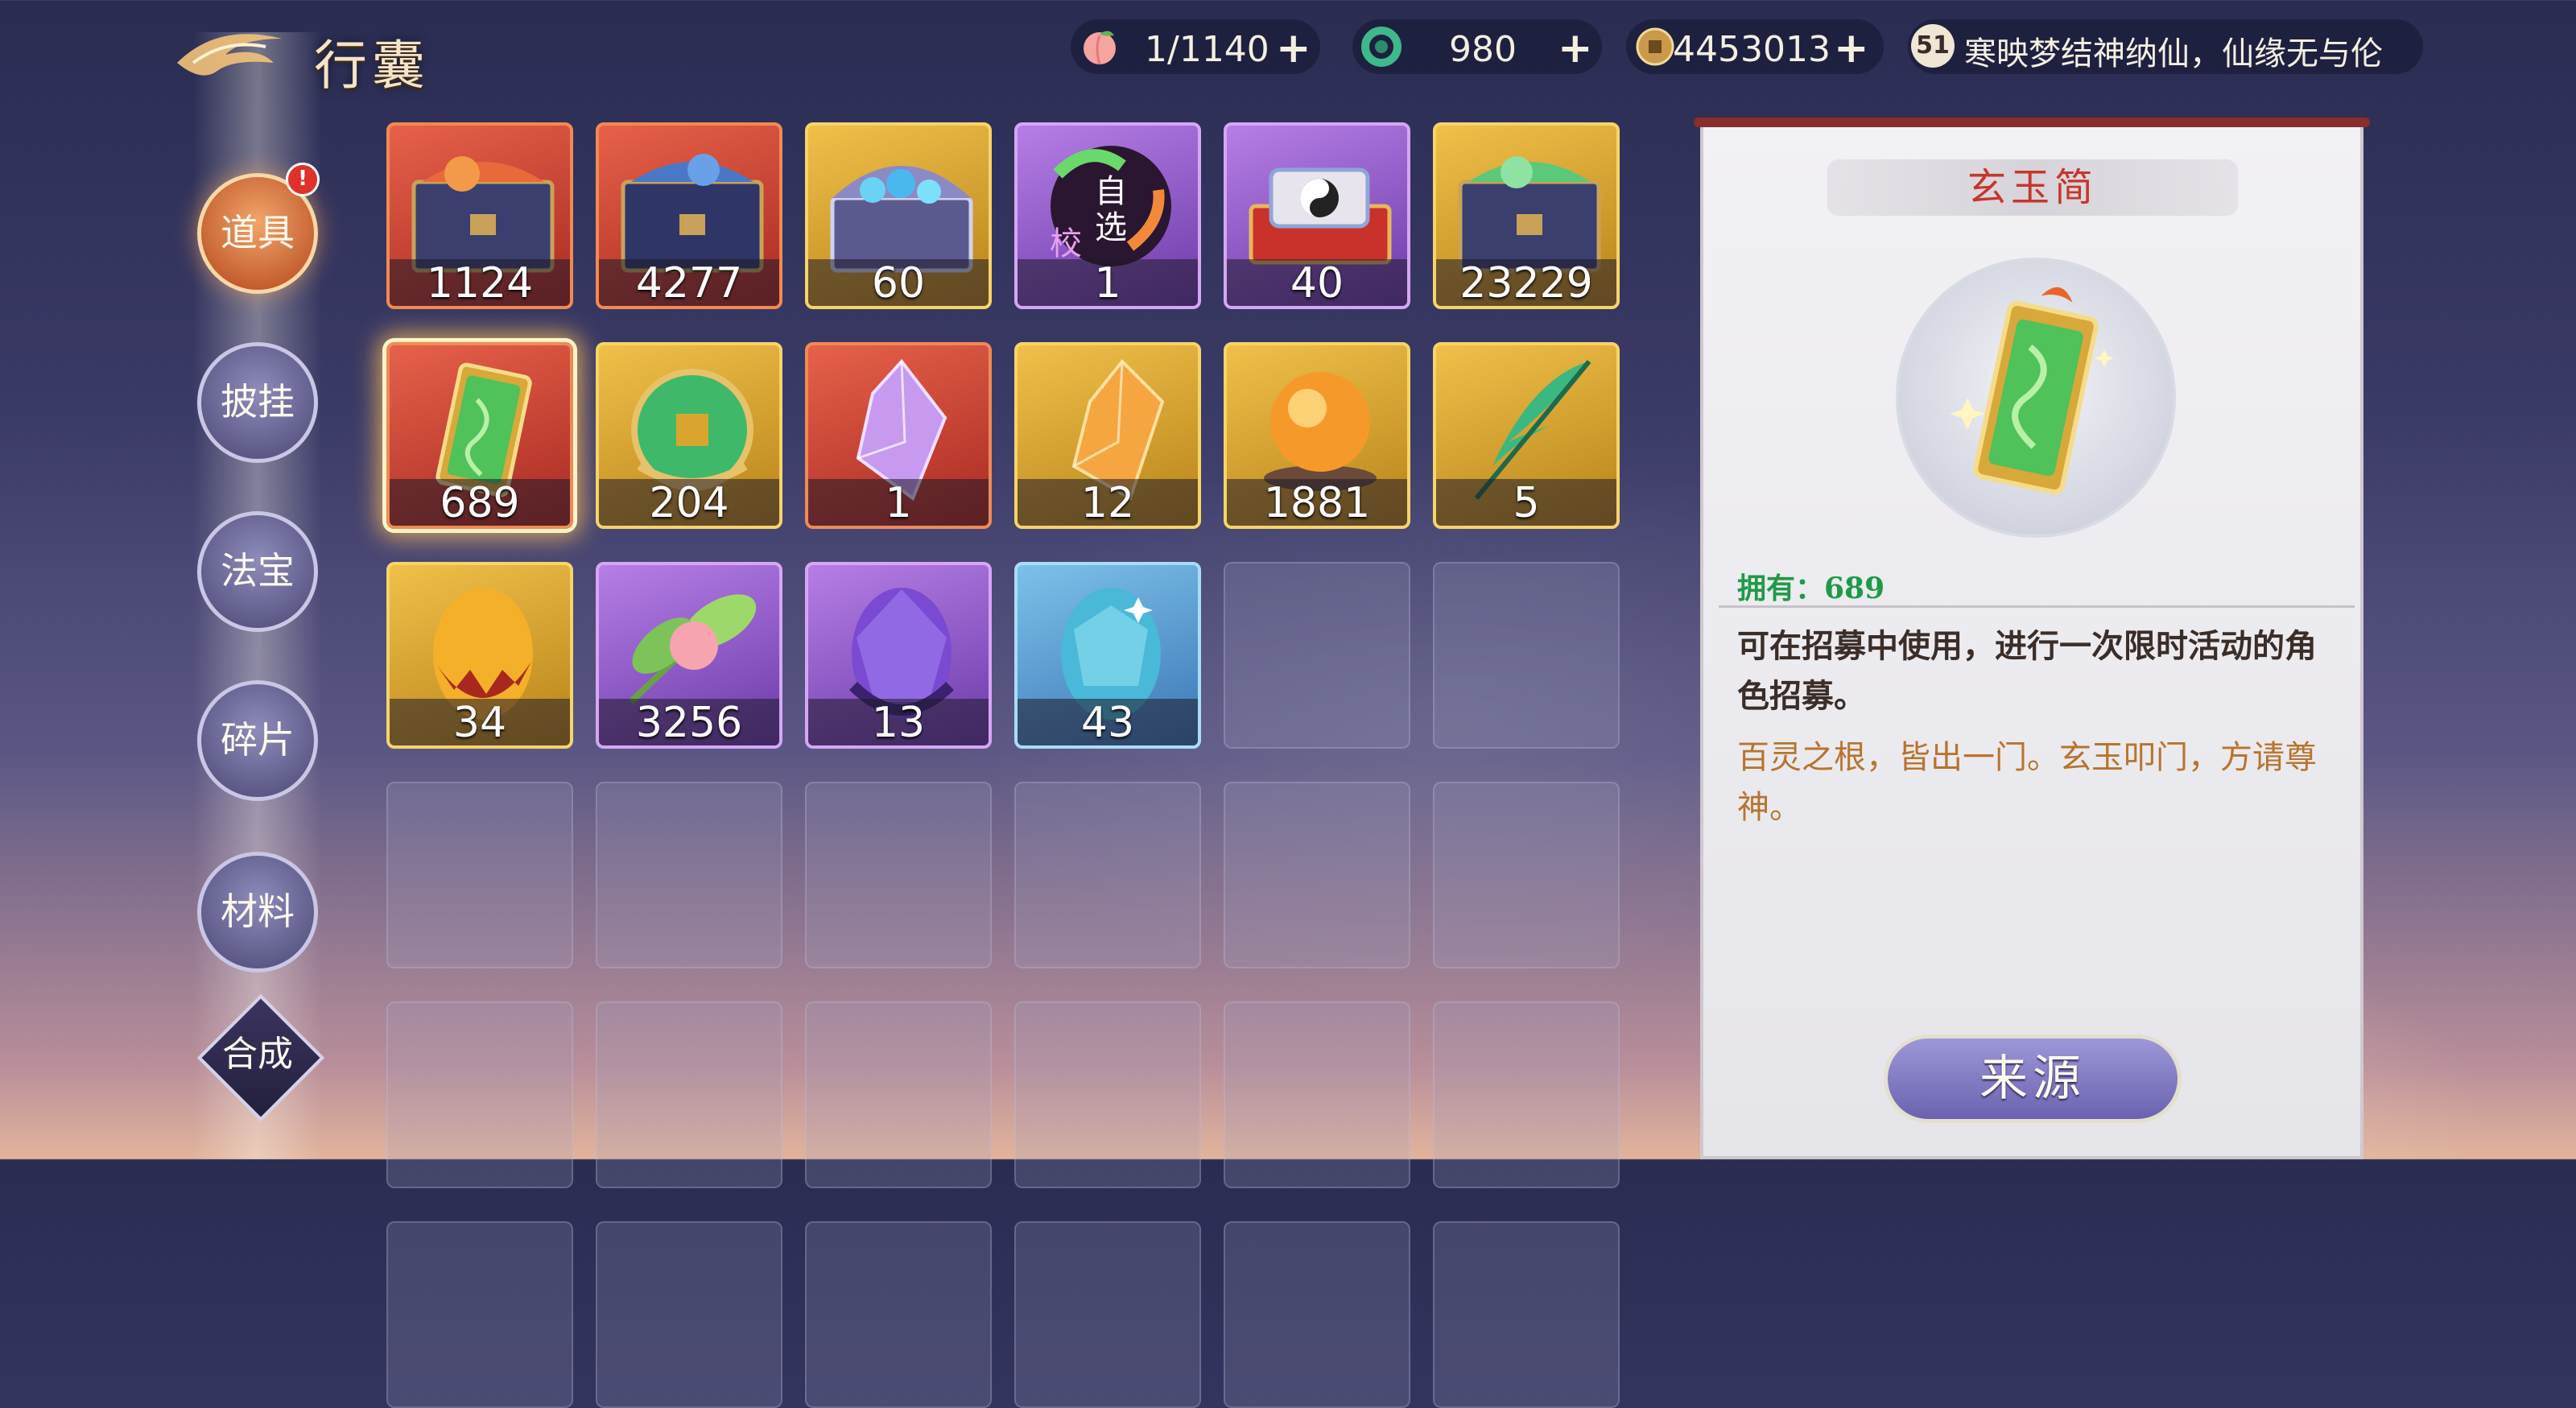  Describe the element at coordinates (257, 571) in the screenshot. I see `nav-tab-artifacts: 法宝` at that location.